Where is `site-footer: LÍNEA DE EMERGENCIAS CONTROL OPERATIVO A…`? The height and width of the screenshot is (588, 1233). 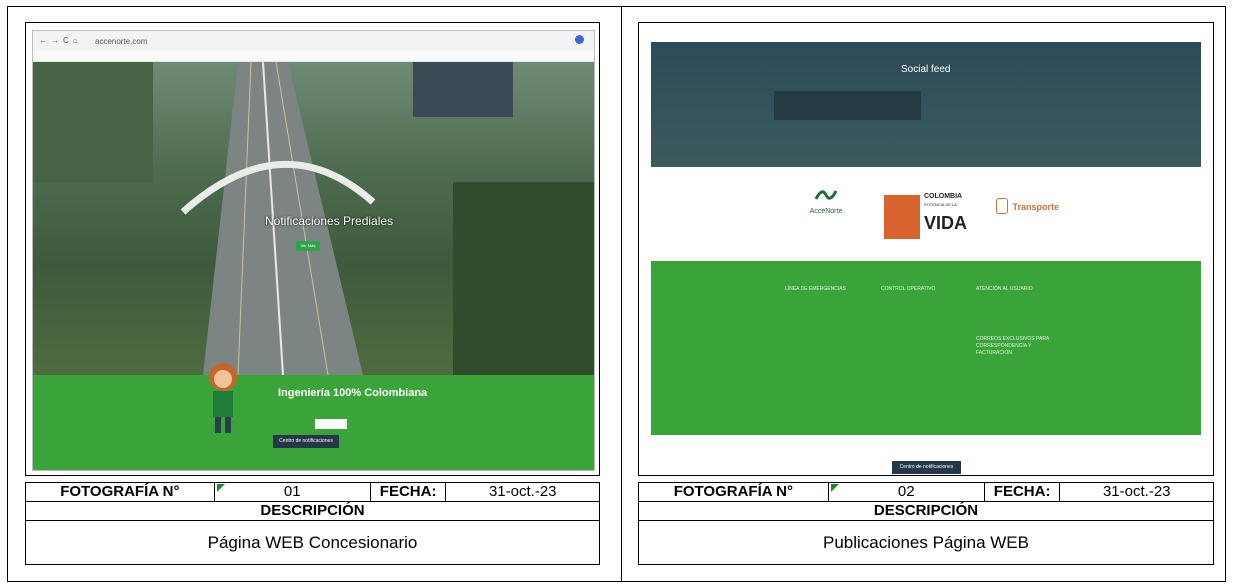 site-footer: LÍNEA DE EMERGENCIAS CONTROL OPERATIVO A… is located at coordinates (926, 348).